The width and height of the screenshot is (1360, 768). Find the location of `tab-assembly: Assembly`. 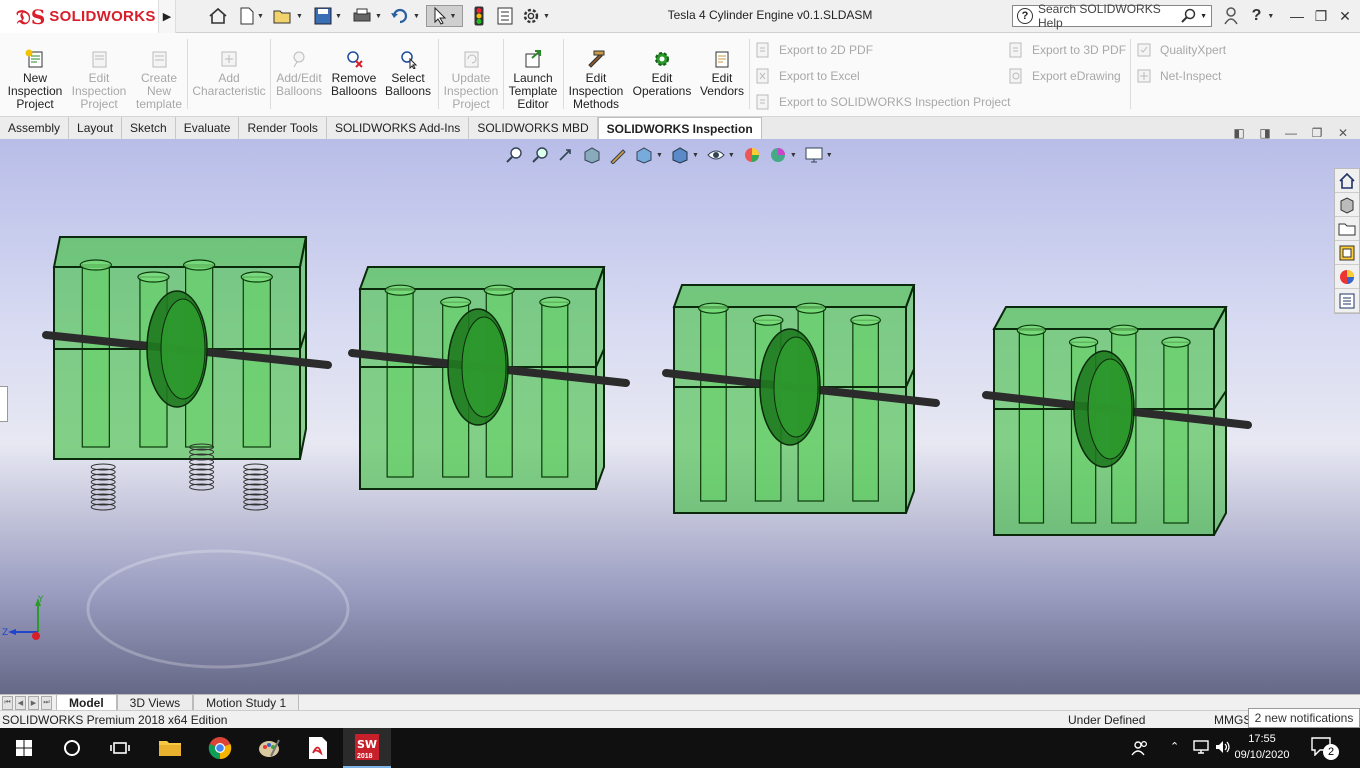

tab-assembly: Assembly is located at coordinates (35, 128).